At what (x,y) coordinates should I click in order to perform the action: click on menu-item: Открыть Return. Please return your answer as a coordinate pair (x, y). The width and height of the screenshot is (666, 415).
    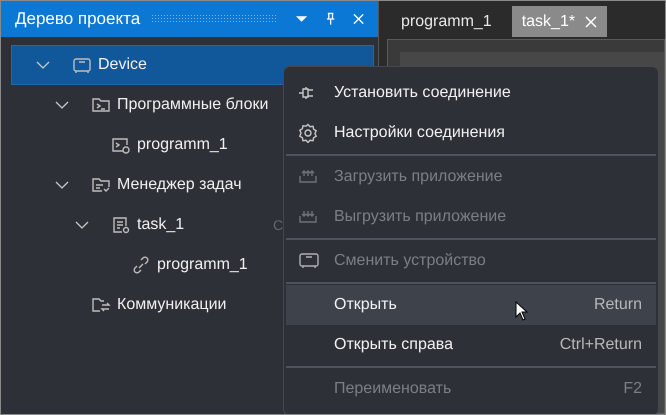
    Looking at the image, I should click on (471, 305).